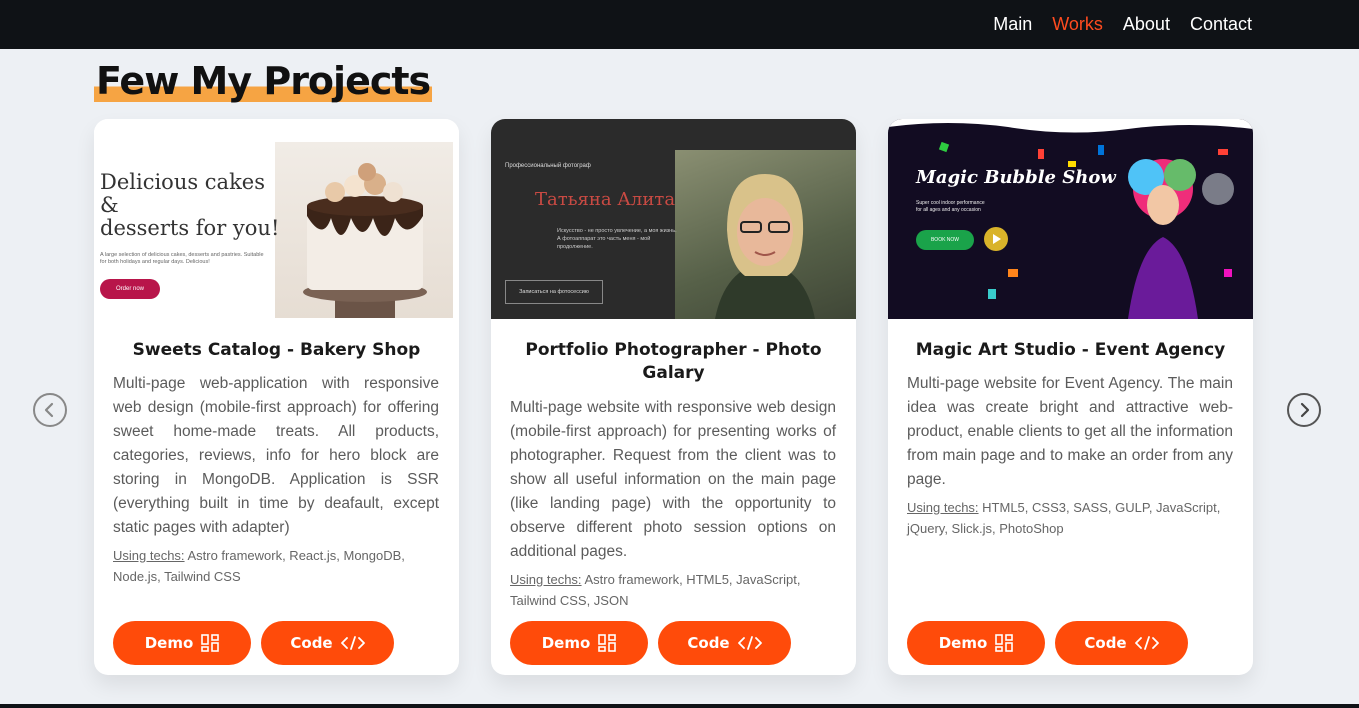 This screenshot has width=1359, height=708. I want to click on main-nav: Main Works About Contact, so click(1122, 24).